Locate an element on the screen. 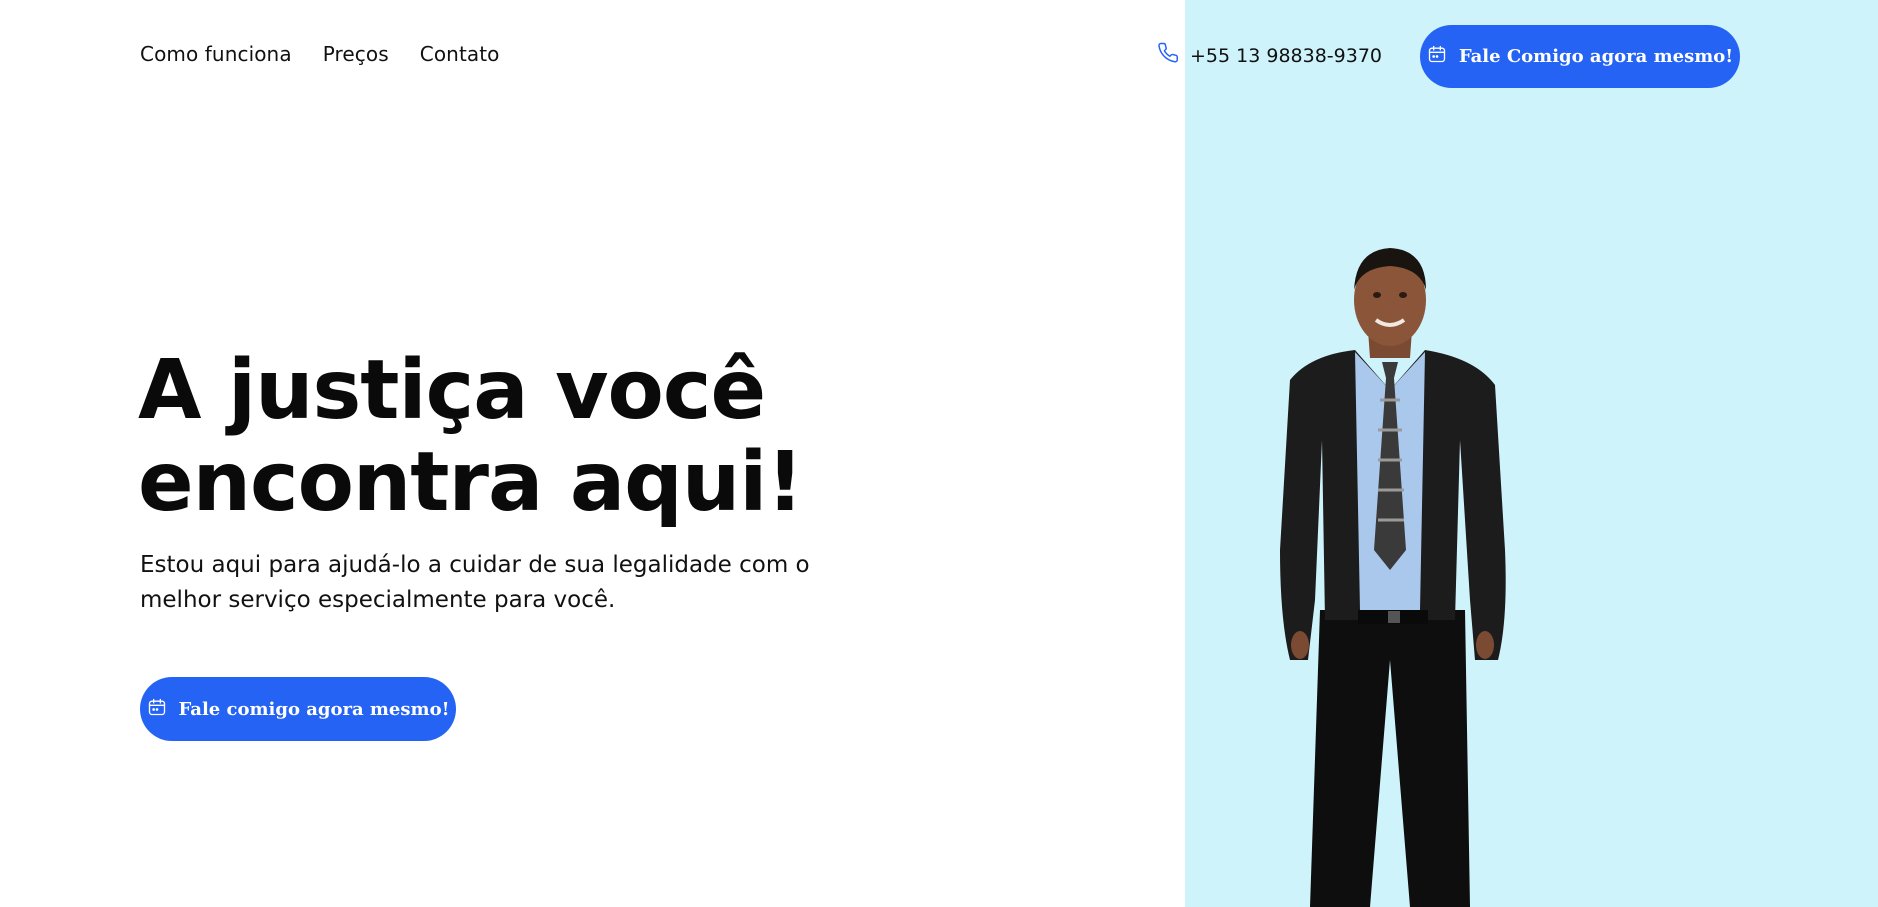  phone-contact: +55 13 98838-9370 is located at coordinates (1270, 55).